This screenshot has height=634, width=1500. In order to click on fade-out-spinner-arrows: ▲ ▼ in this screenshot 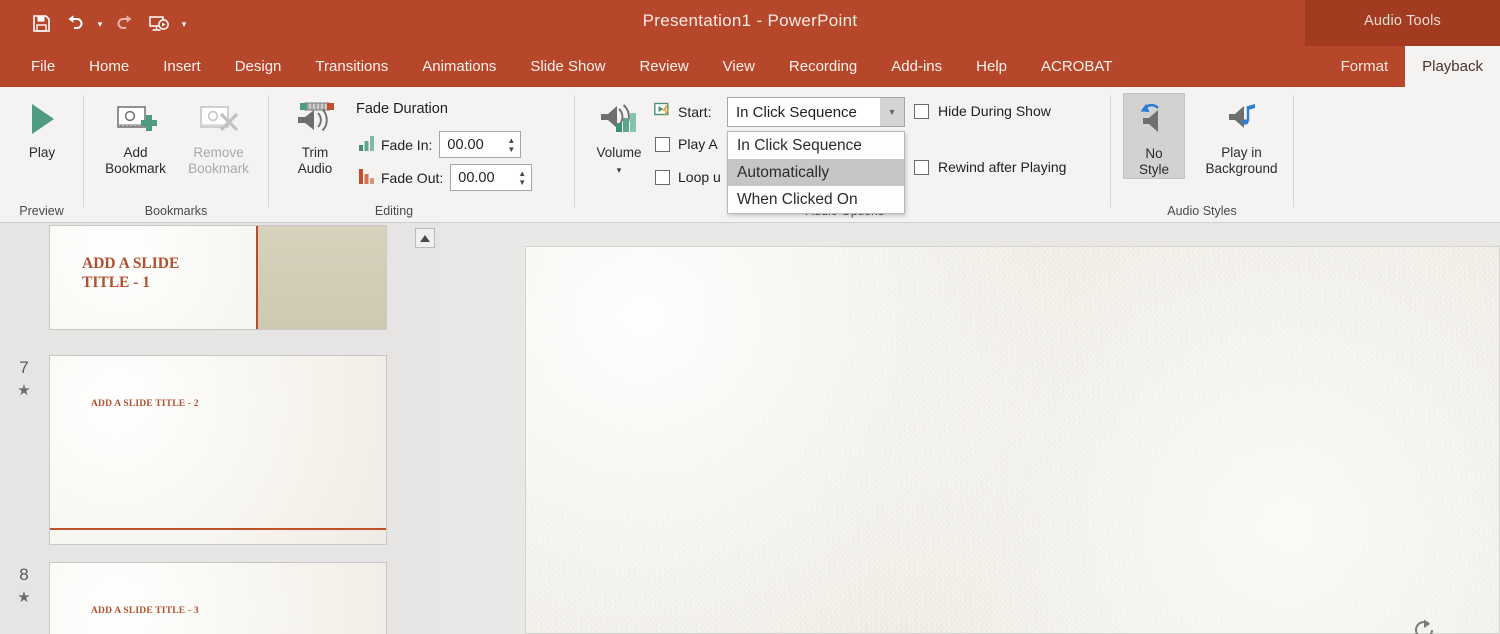, I will do `click(522, 177)`.